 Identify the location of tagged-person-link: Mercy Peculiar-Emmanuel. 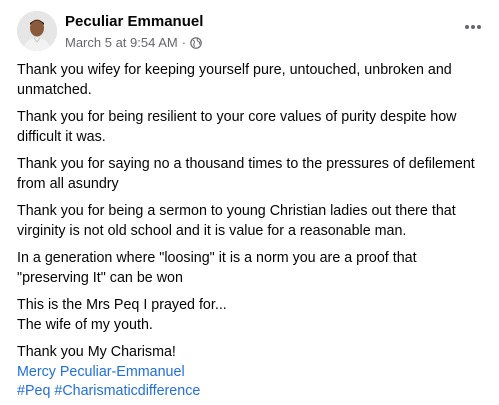
(252, 373).